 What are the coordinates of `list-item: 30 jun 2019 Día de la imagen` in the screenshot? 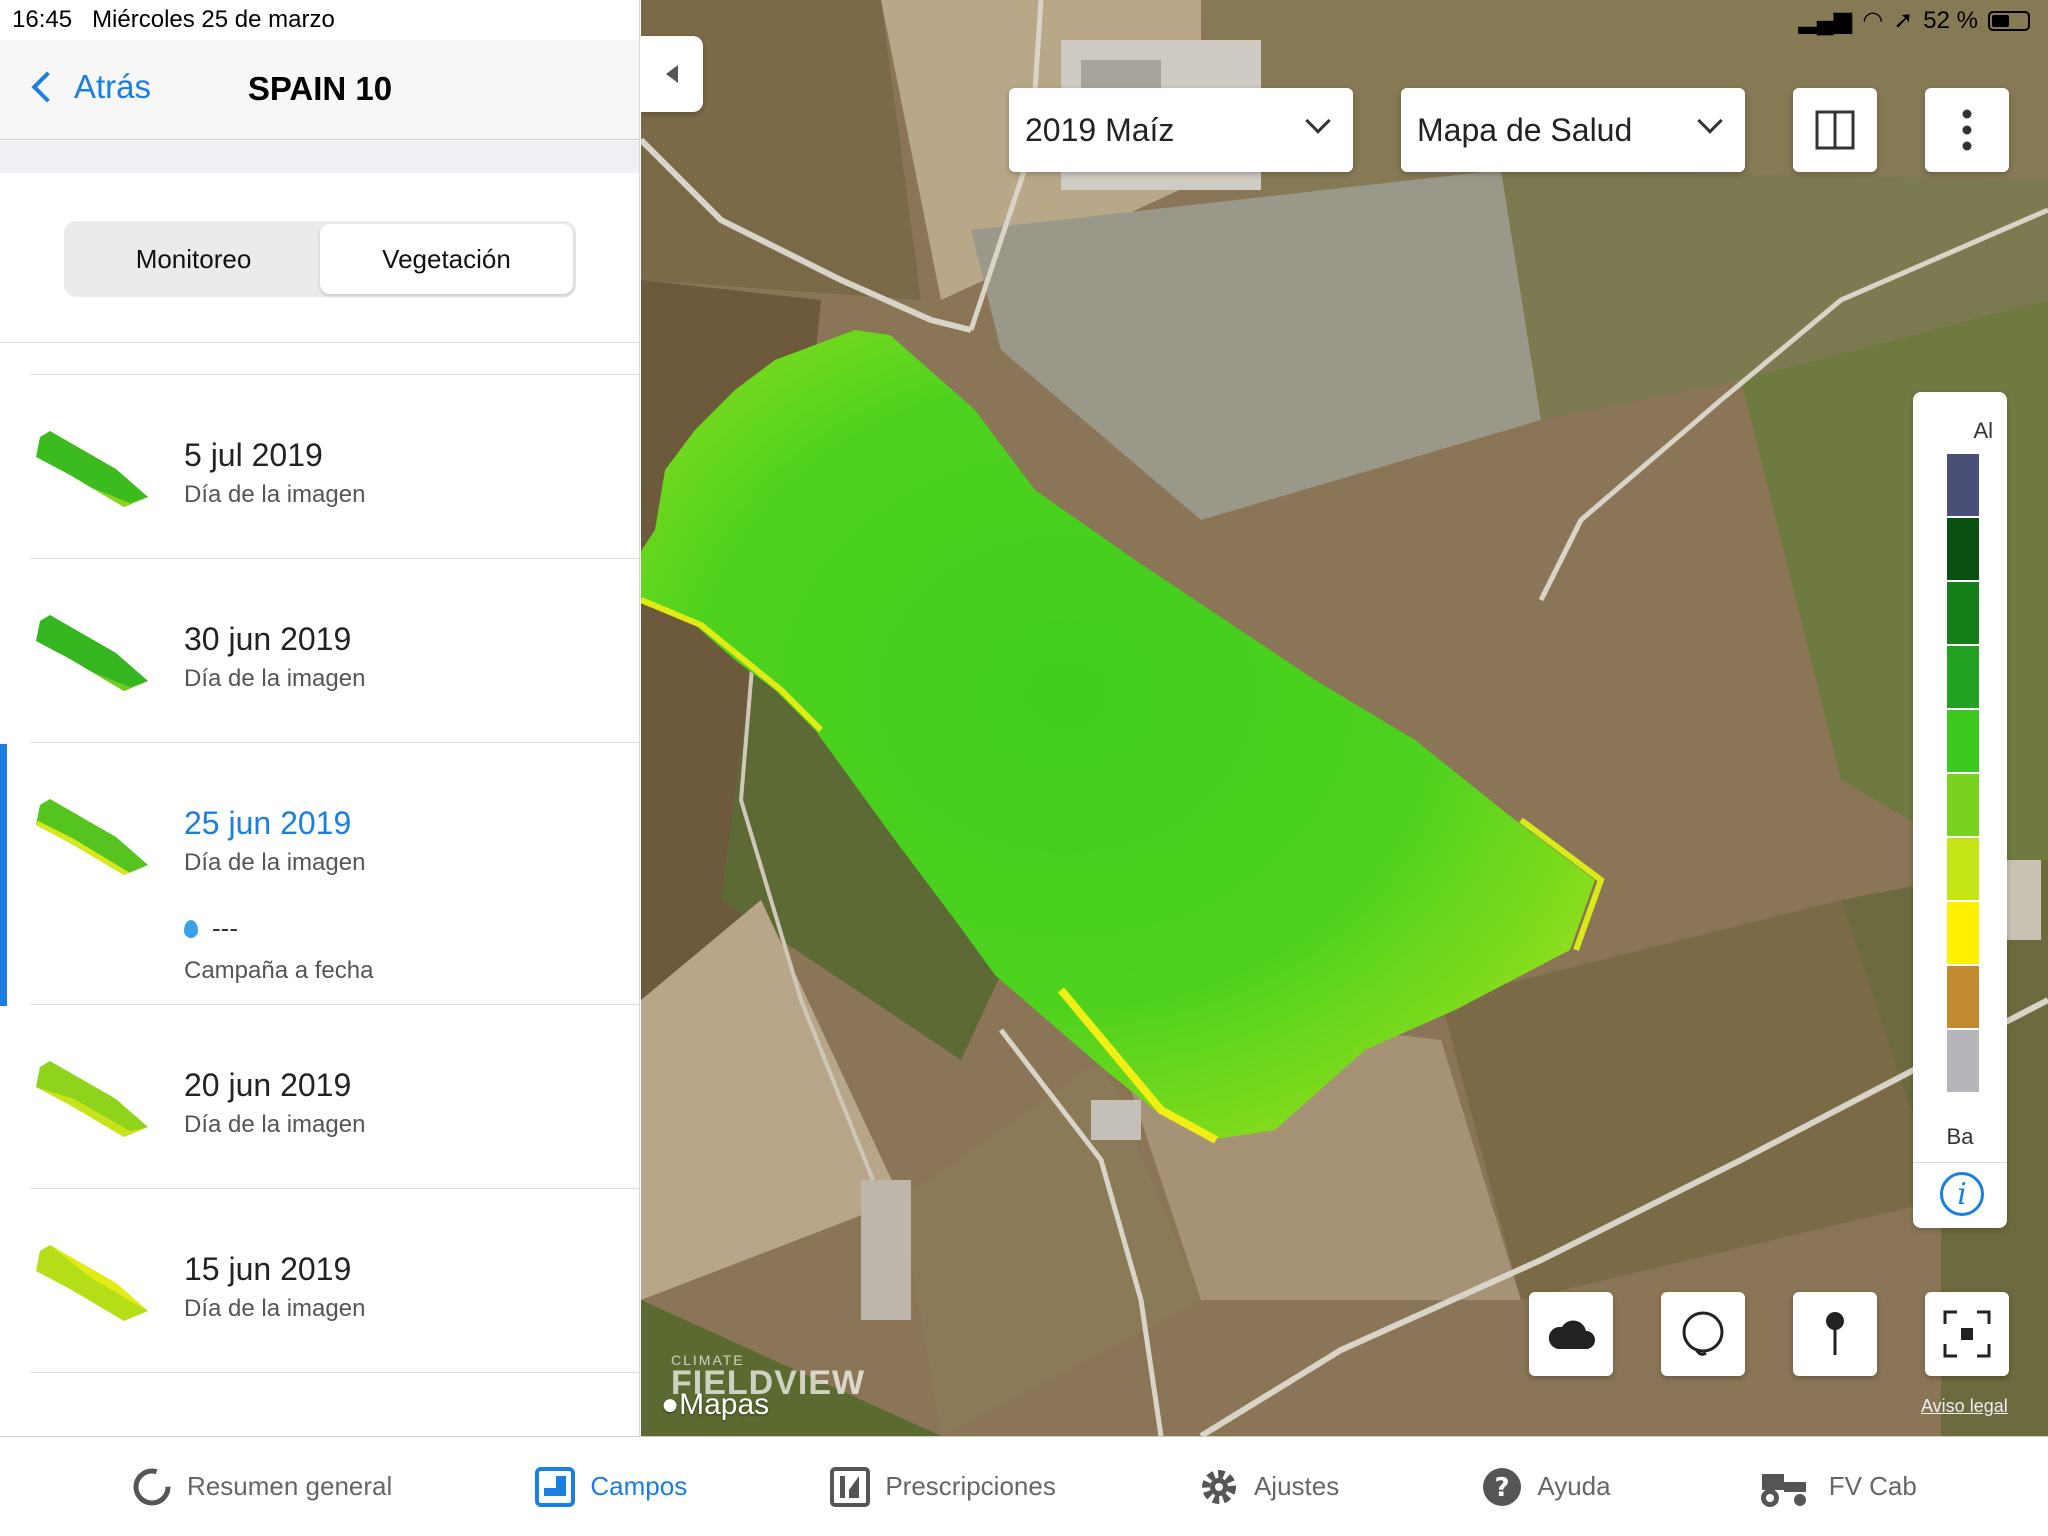 It's located at (334, 650).